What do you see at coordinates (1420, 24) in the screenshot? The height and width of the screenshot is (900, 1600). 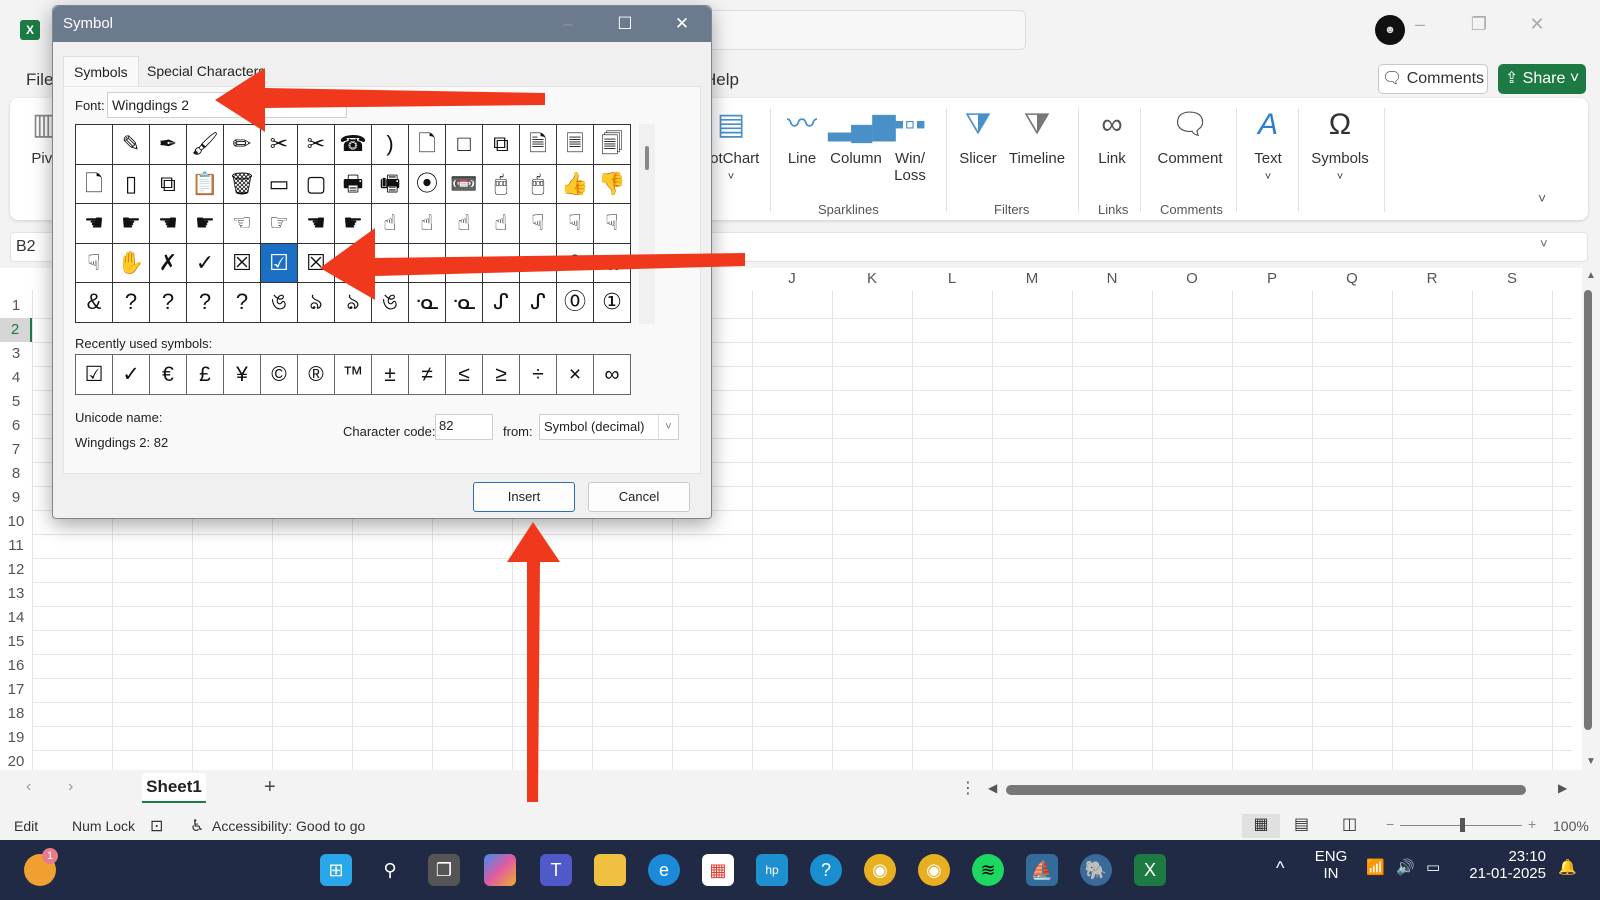 I see `minimize-icon: –` at bounding box center [1420, 24].